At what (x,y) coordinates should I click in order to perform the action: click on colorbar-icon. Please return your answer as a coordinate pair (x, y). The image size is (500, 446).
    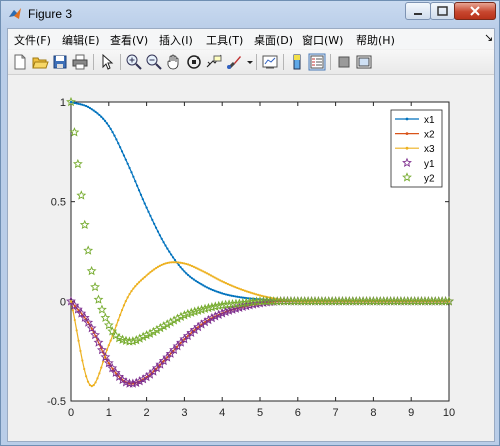
    Looking at the image, I should click on (297, 62).